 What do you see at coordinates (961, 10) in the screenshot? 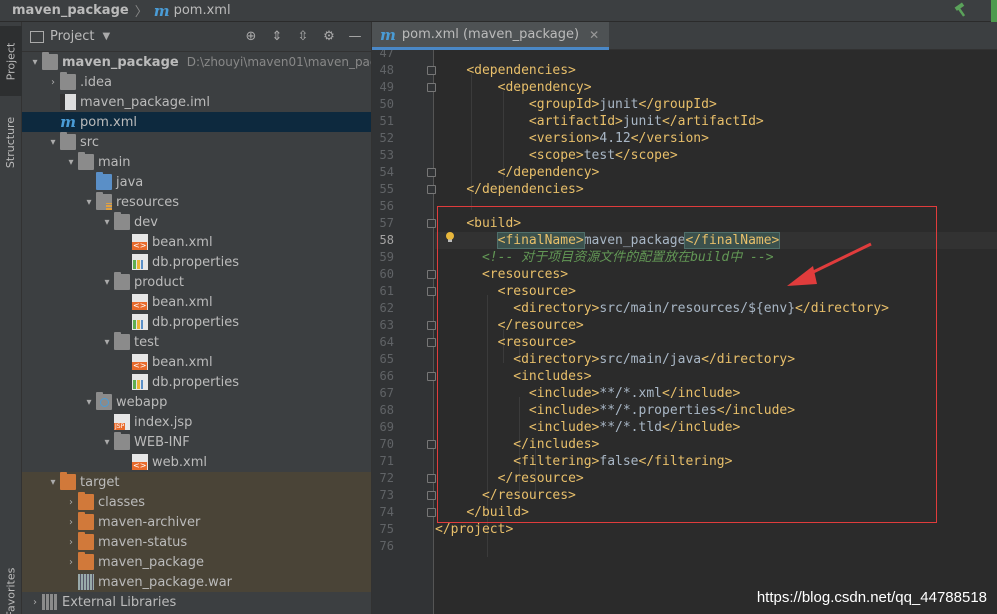
I see `build-hammer-icon` at bounding box center [961, 10].